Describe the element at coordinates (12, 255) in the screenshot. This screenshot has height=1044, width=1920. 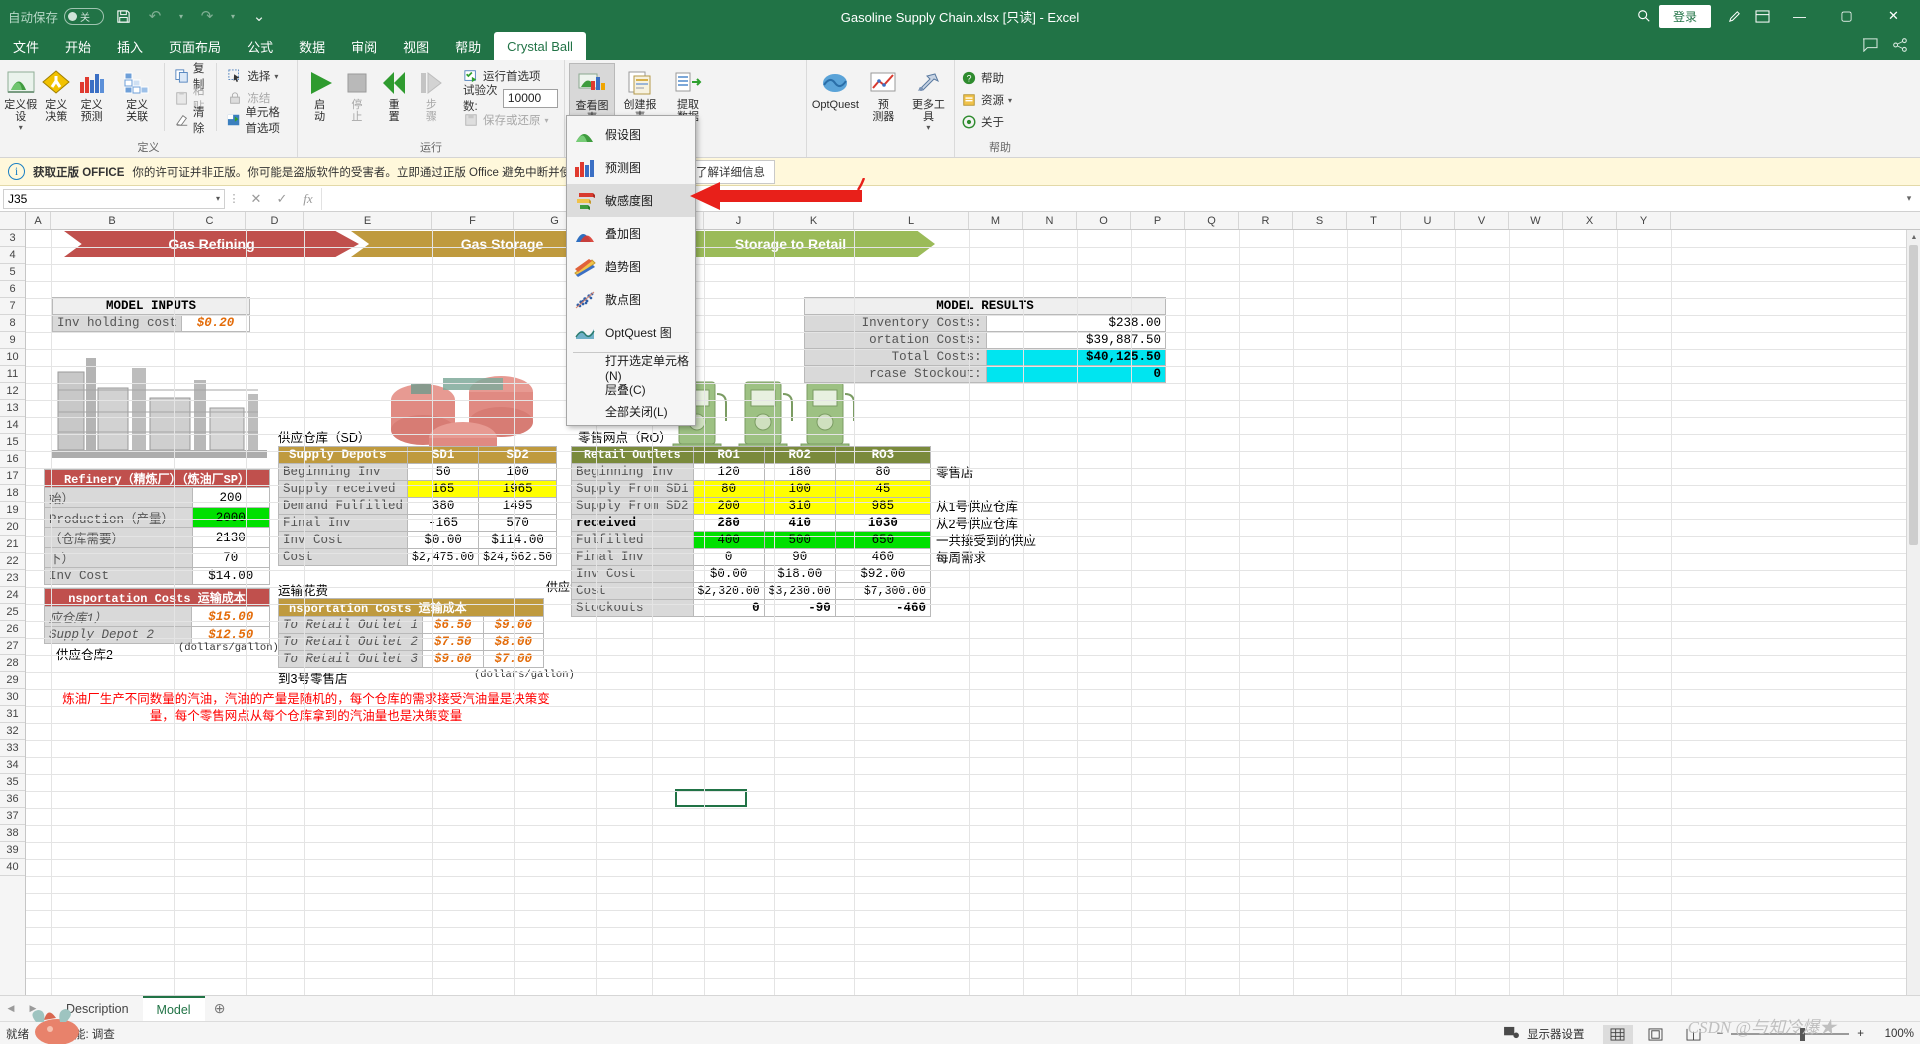
I see `row-header-4: 4` at that location.